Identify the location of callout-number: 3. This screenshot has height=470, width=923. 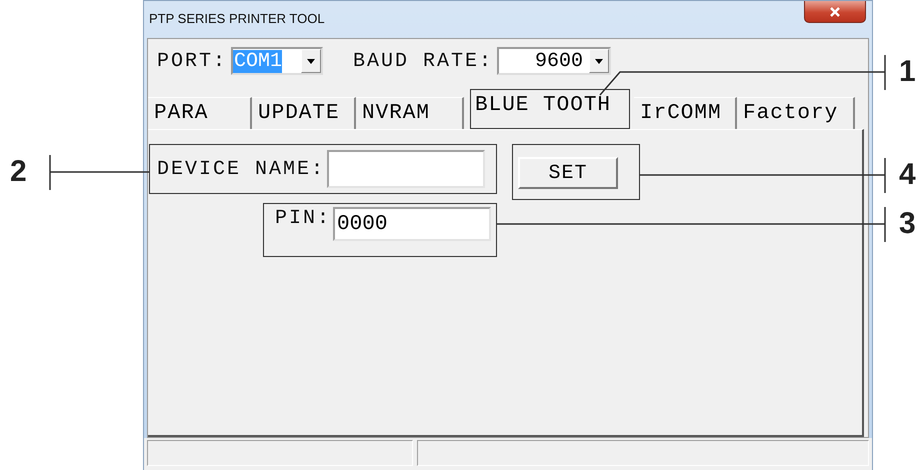
(907, 224).